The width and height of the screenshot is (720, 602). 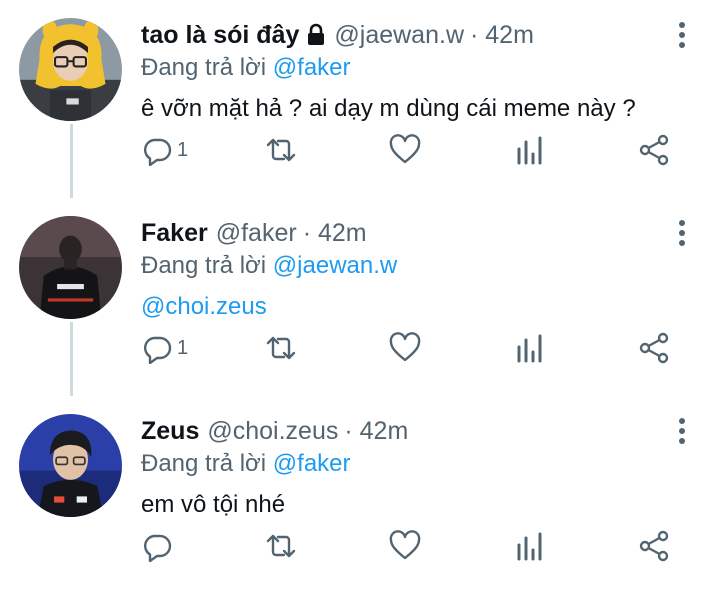 I want to click on display-name: tao là sói đây, so click(x=220, y=35).